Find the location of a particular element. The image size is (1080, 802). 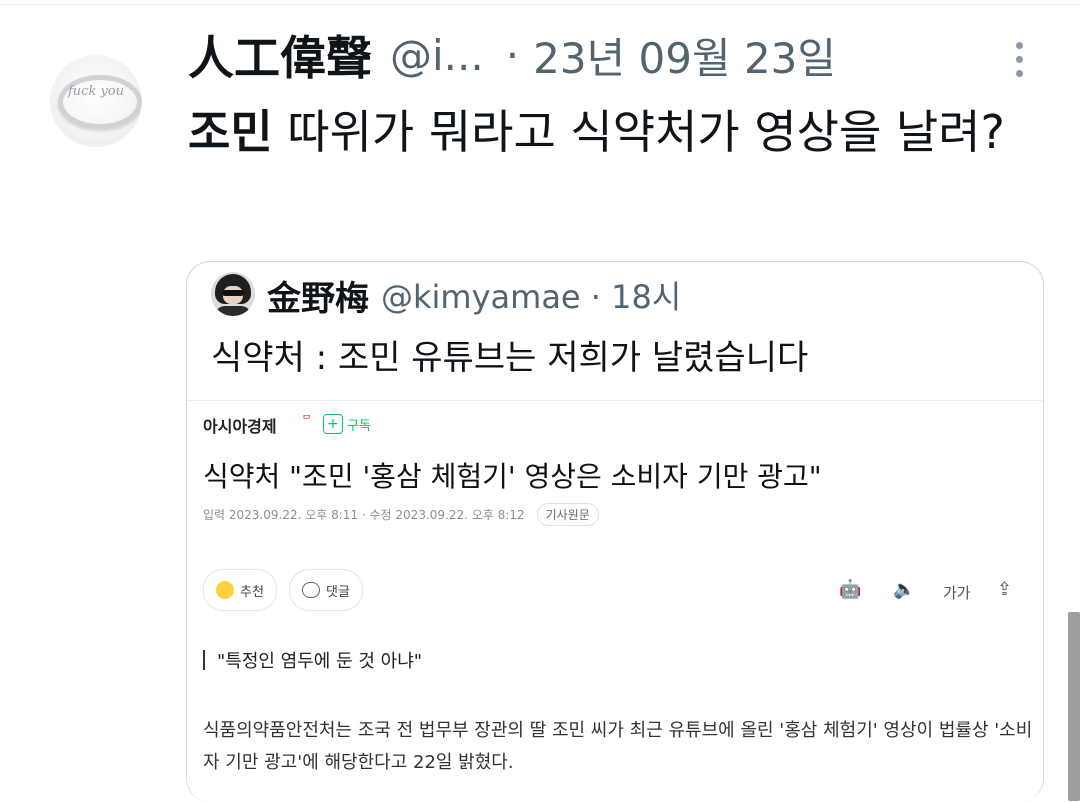

press-name: 아시아경제 is located at coordinates (240, 426).